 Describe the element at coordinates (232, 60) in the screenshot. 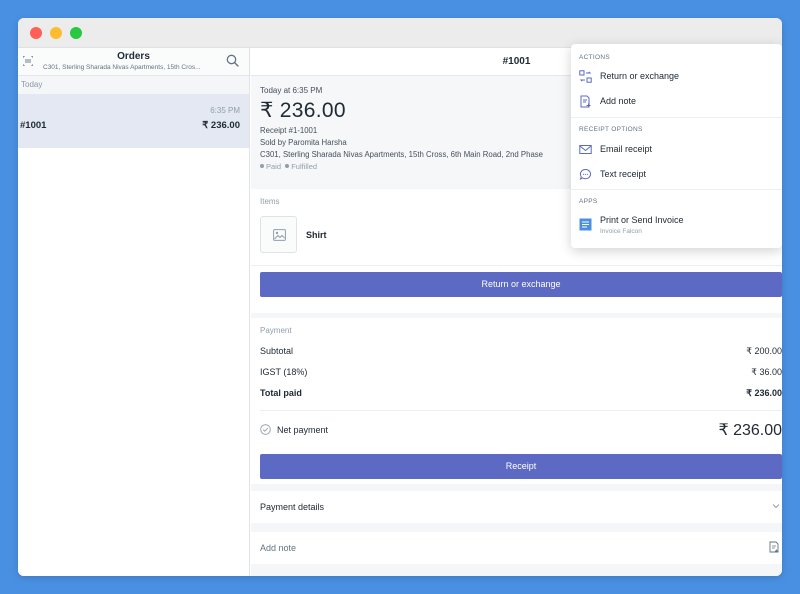

I see `search-icon` at that location.